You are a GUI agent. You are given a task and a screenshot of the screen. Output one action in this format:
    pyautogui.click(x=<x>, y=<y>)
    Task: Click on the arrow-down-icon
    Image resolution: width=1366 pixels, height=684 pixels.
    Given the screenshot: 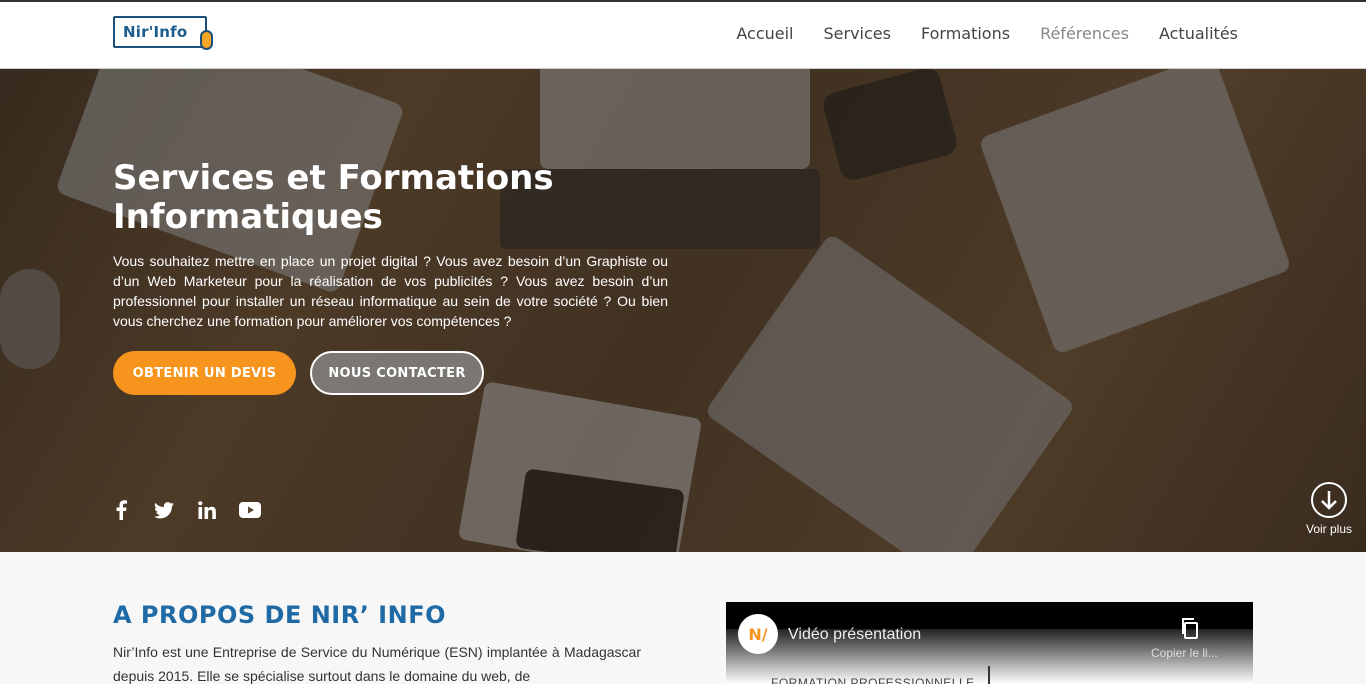 What is the action you would take?
    pyautogui.click(x=1329, y=500)
    